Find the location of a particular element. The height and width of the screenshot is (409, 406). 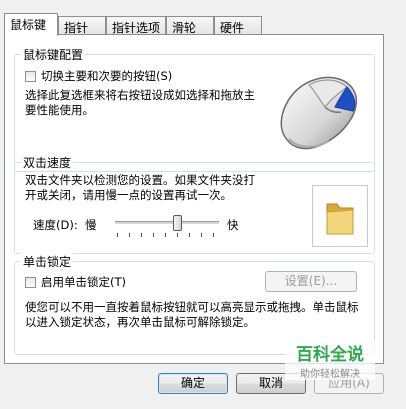

switch-buttons-label: 切换主要和次要的按钮(S) is located at coordinates (106, 76).